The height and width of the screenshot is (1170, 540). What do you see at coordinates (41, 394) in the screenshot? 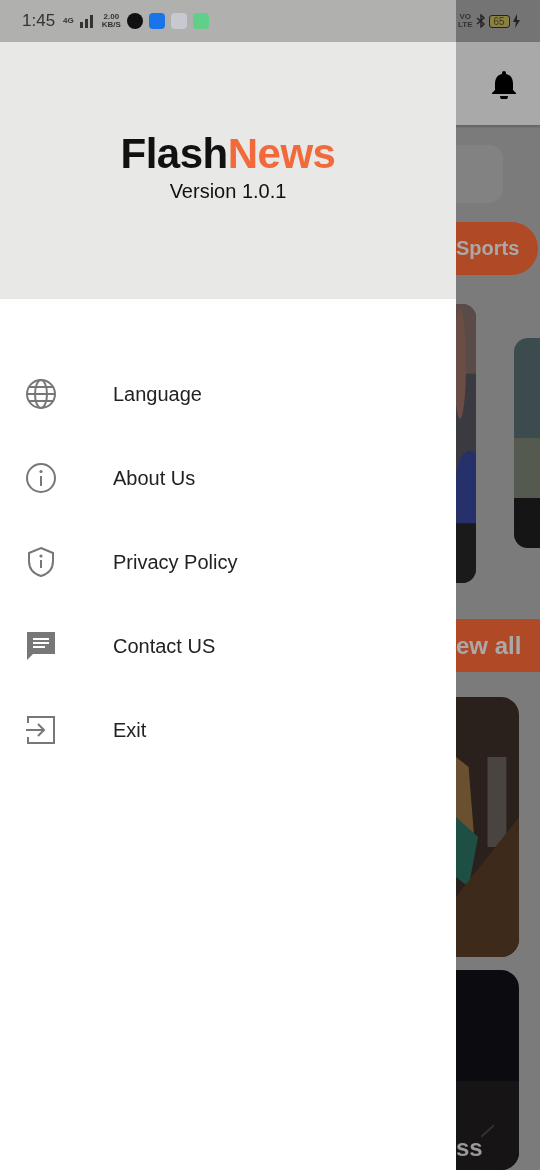
I see `globe-icon` at bounding box center [41, 394].